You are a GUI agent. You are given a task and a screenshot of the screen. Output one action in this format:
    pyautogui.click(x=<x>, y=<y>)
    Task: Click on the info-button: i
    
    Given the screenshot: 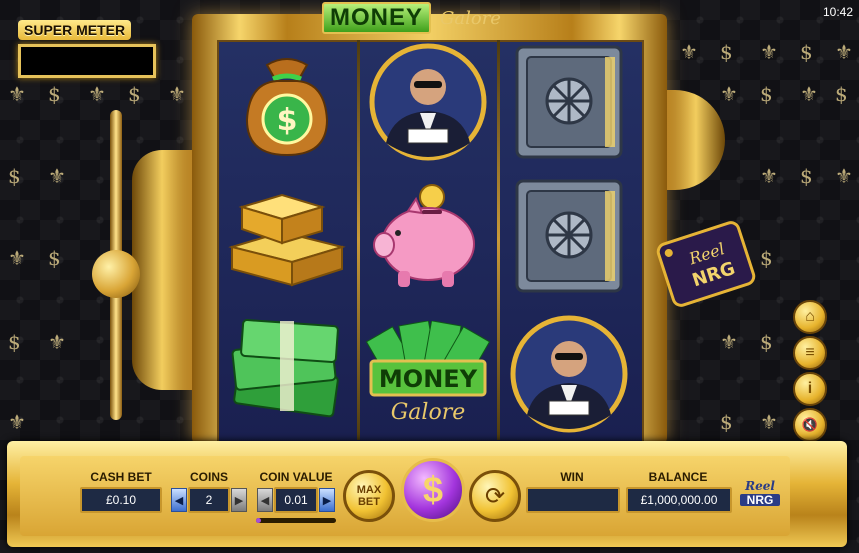 What is the action you would take?
    pyautogui.click(x=810, y=389)
    